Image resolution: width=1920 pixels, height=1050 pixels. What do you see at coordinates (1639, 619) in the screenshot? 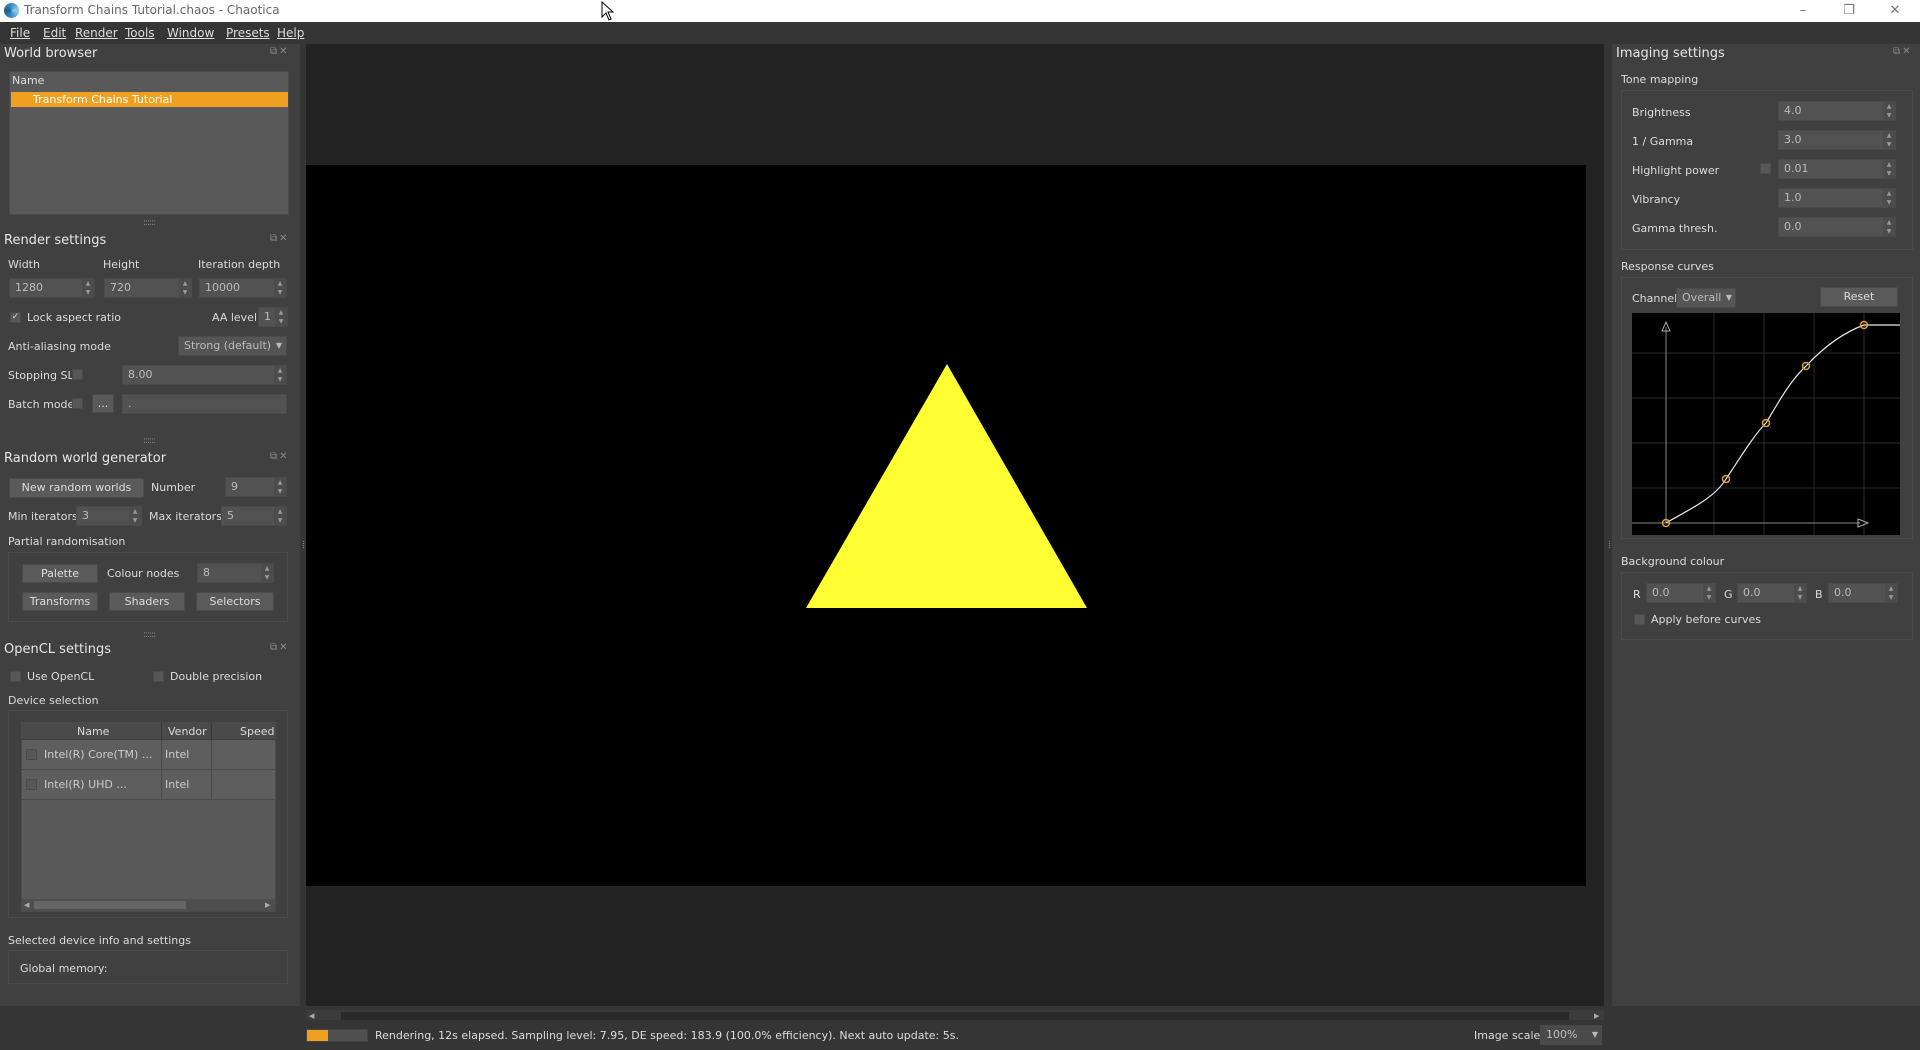
I see `apply-before-curves-checkbox` at bounding box center [1639, 619].